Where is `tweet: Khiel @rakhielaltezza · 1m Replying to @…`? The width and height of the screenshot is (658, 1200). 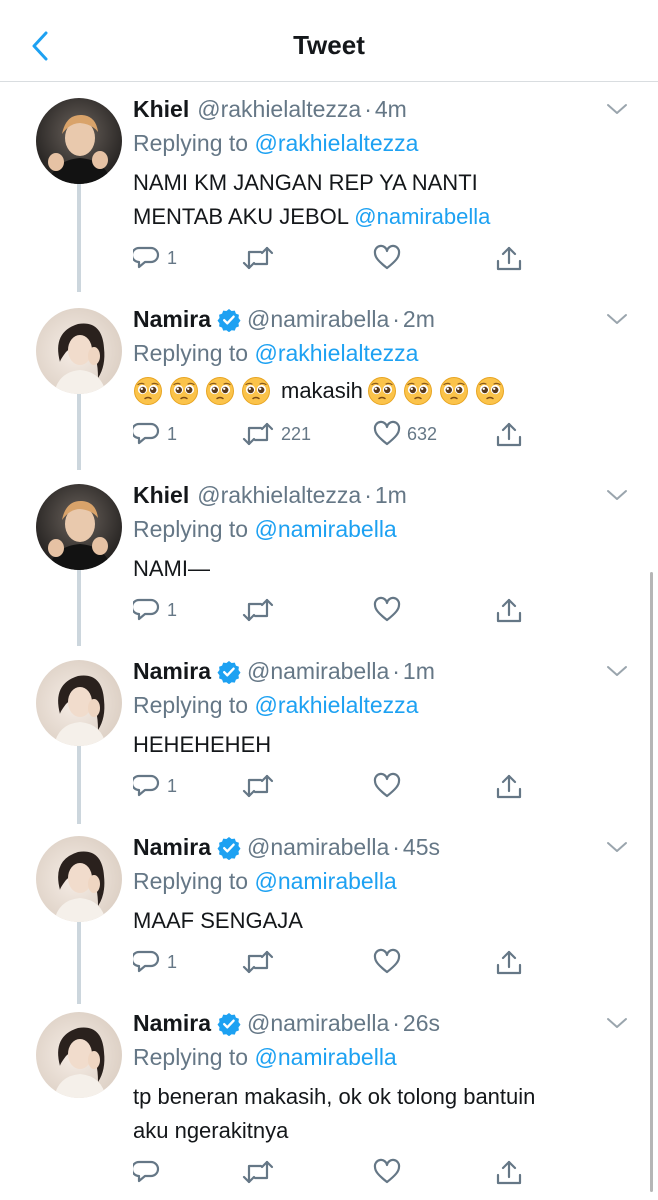
tweet: Khiel @rakhielaltezza · 1m Replying to @… is located at coordinates (329, 558).